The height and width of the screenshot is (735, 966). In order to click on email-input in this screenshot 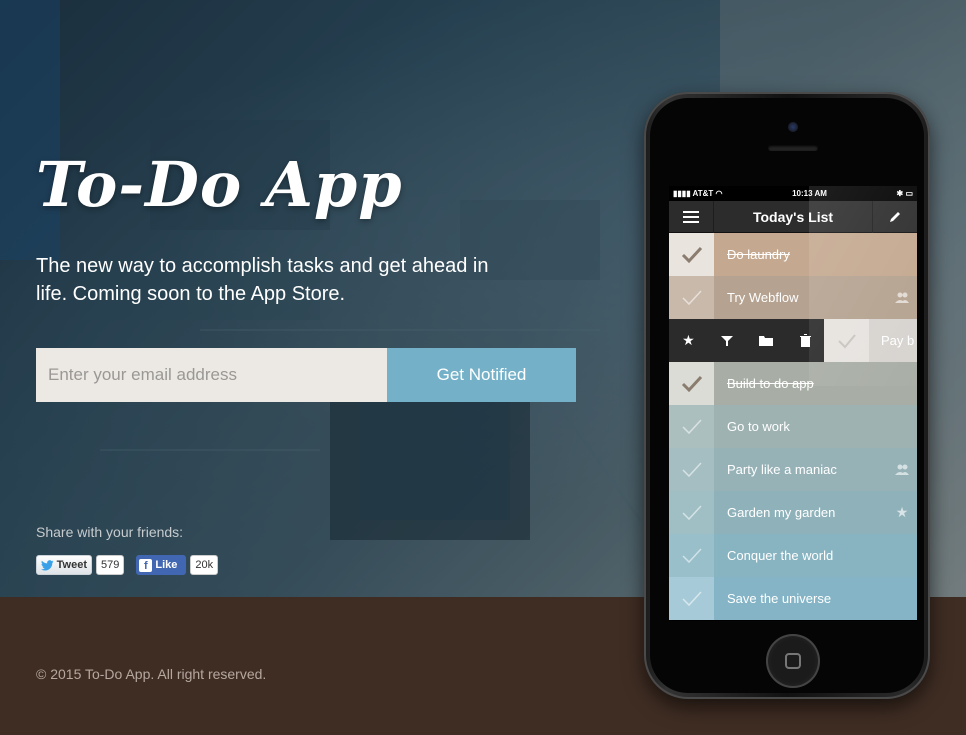, I will do `click(211, 375)`.